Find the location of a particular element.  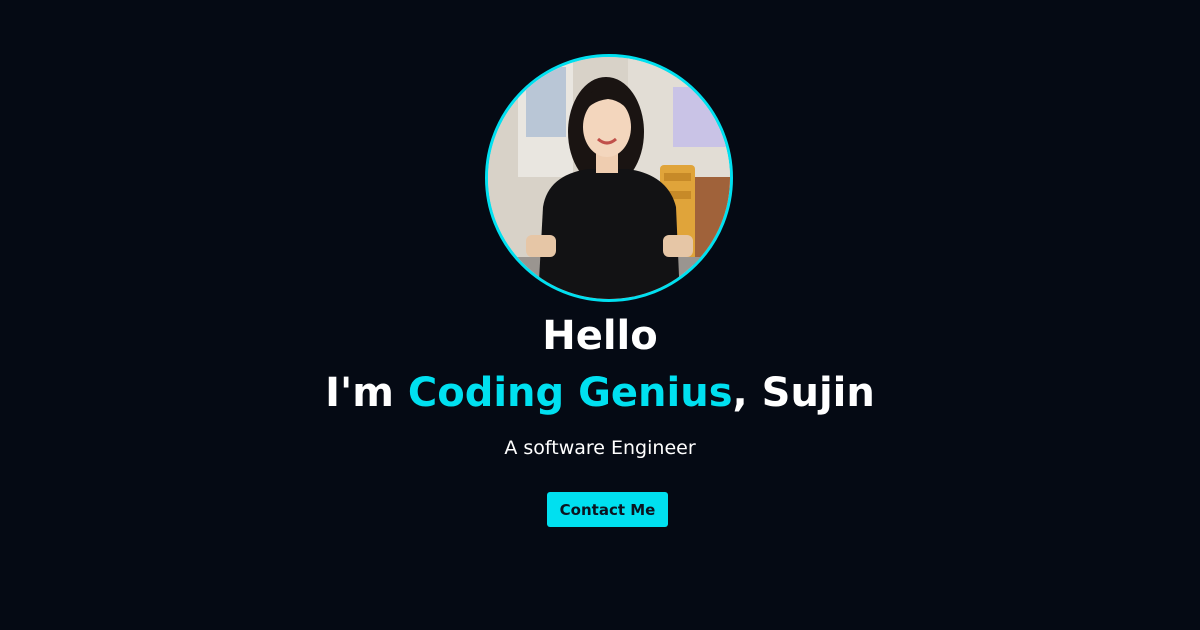

avatar-photo is located at coordinates (609, 178).